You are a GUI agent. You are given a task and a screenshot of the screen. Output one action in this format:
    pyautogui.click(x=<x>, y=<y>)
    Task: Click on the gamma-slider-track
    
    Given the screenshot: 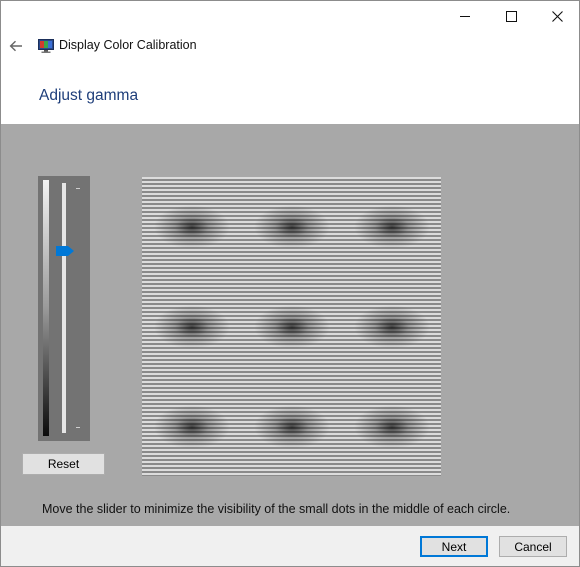 What is the action you would take?
    pyautogui.click(x=64, y=308)
    